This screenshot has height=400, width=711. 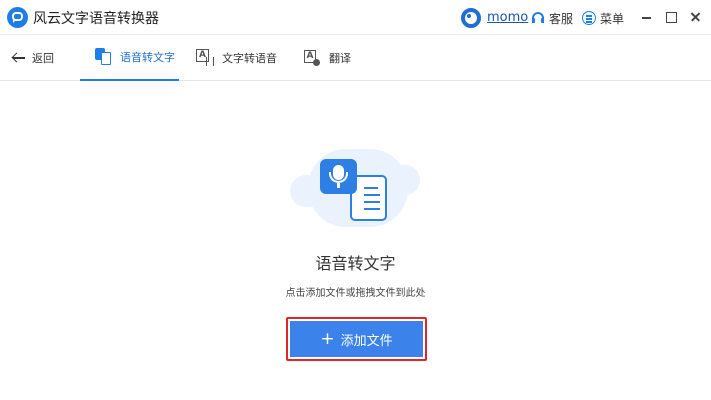 What do you see at coordinates (507, 17) in the screenshot?
I see `username-link: momo` at bounding box center [507, 17].